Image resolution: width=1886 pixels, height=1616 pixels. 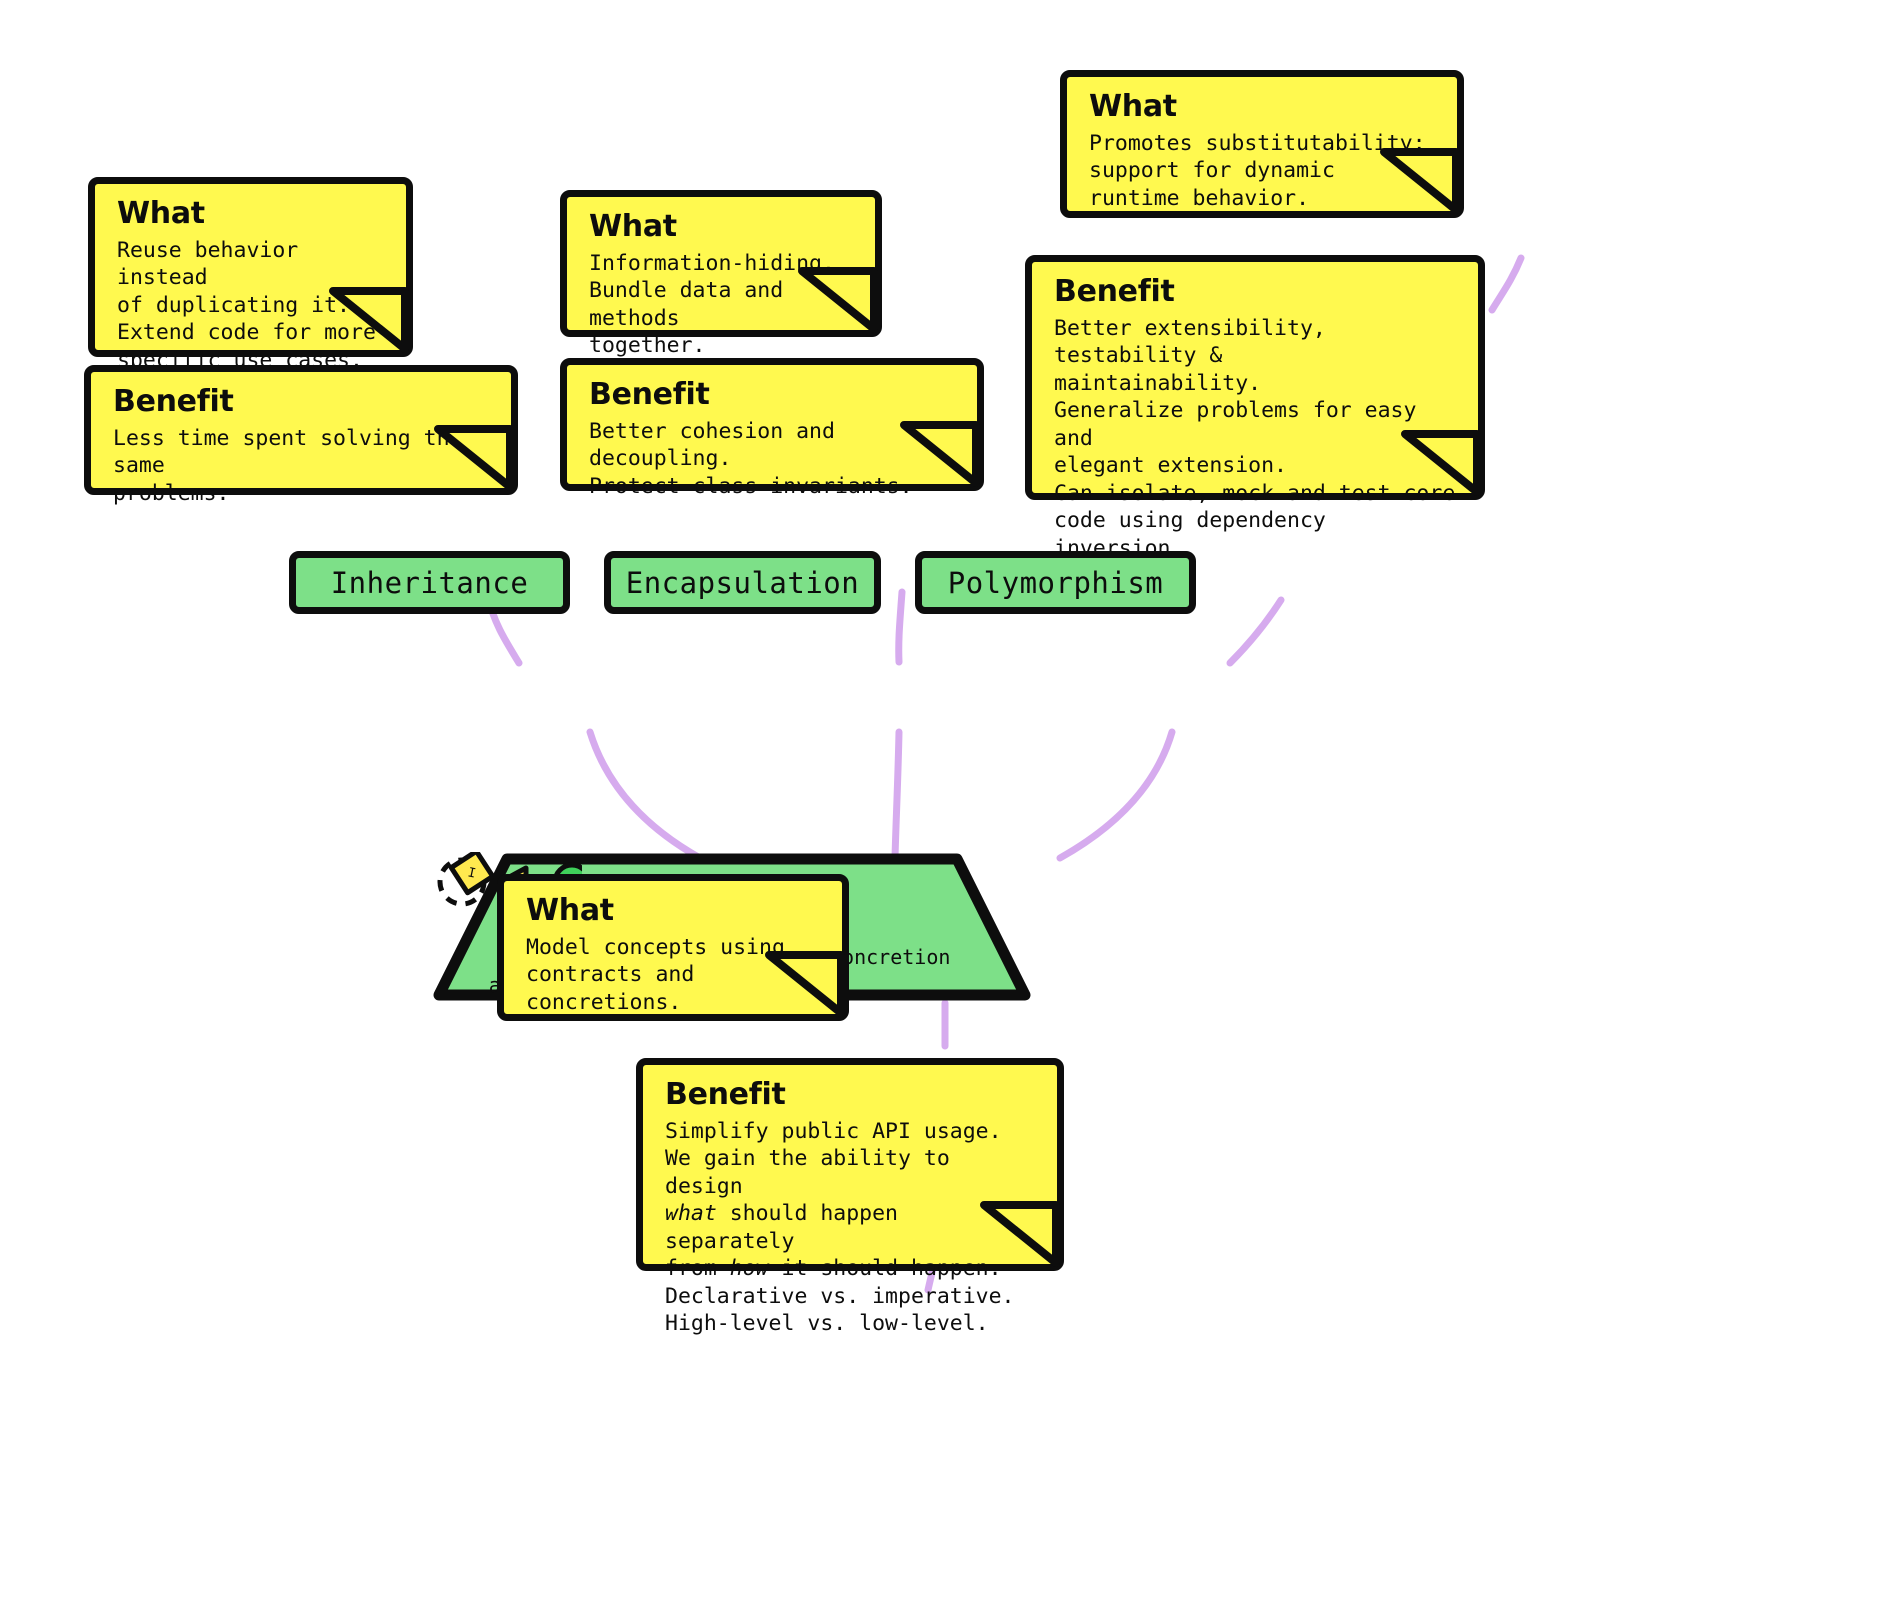 I want to click on benefit-line-3-emphasis: what, so click(x=691, y=1214).